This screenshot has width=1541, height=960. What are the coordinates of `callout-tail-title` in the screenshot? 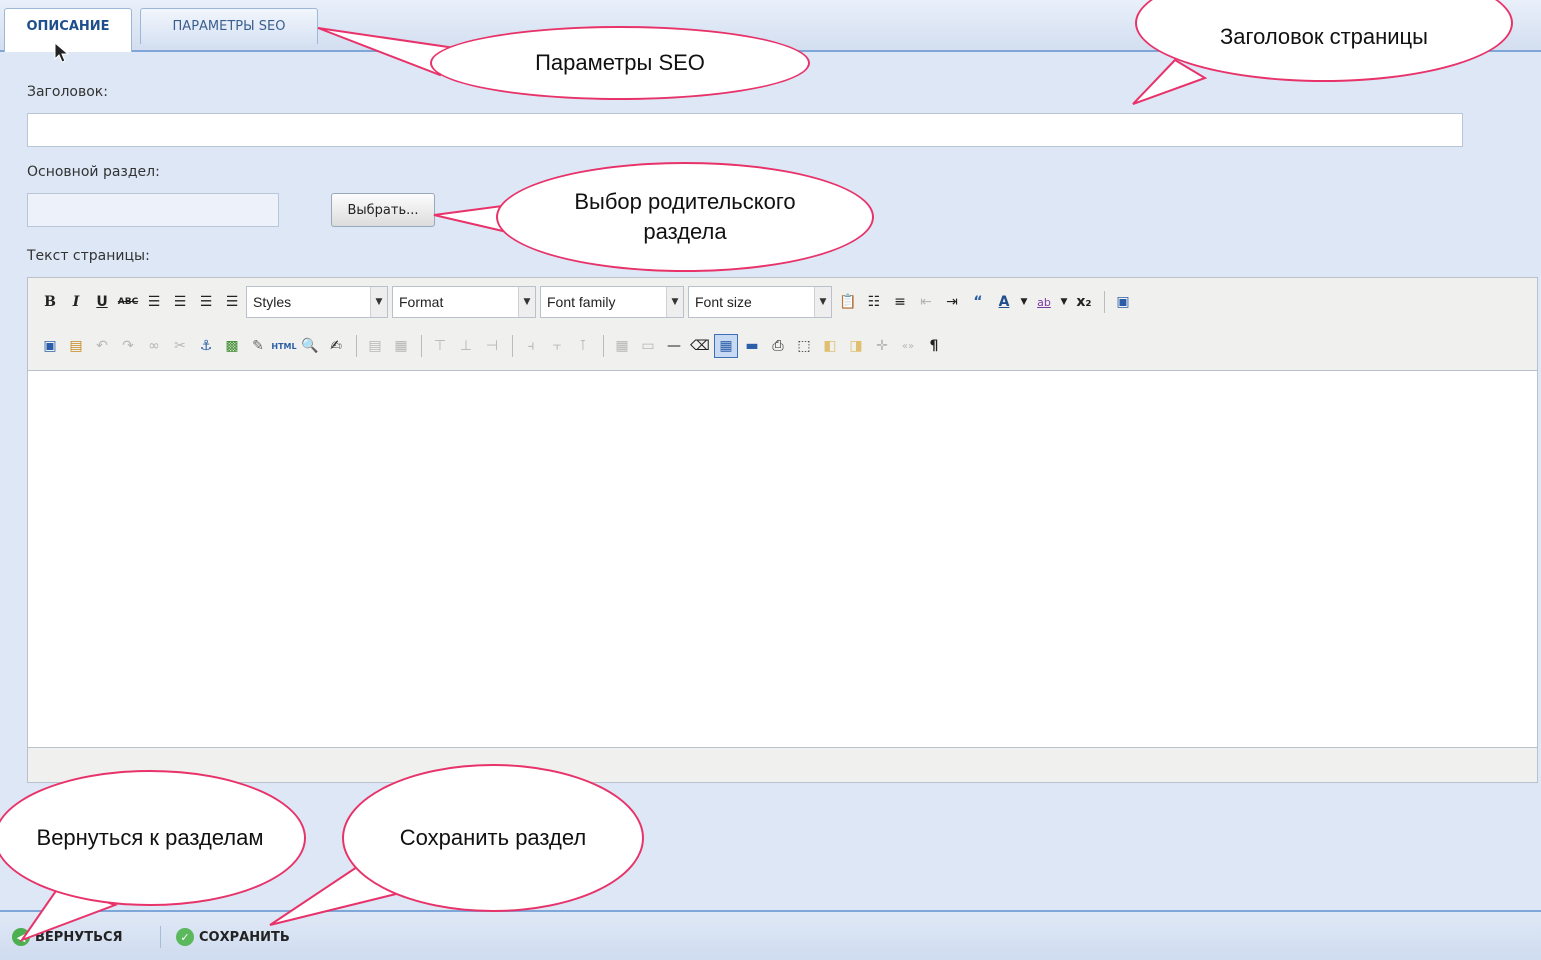 It's located at (1170, 81).